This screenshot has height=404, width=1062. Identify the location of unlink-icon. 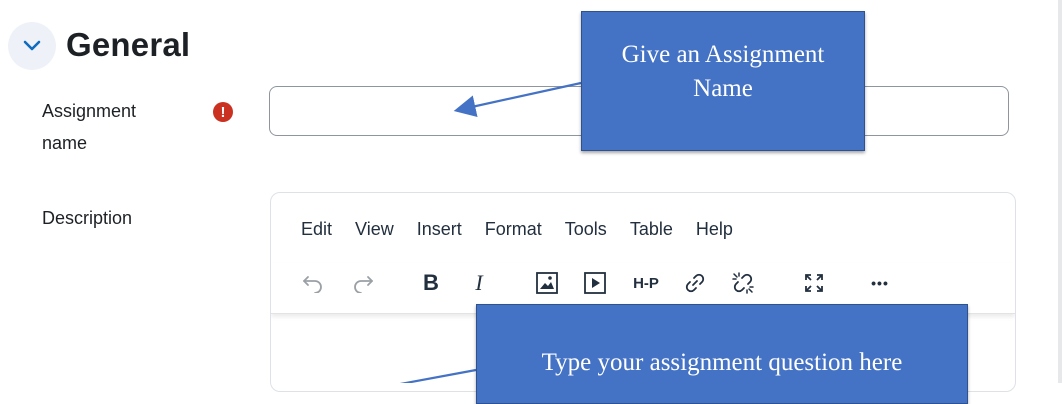
(743, 283).